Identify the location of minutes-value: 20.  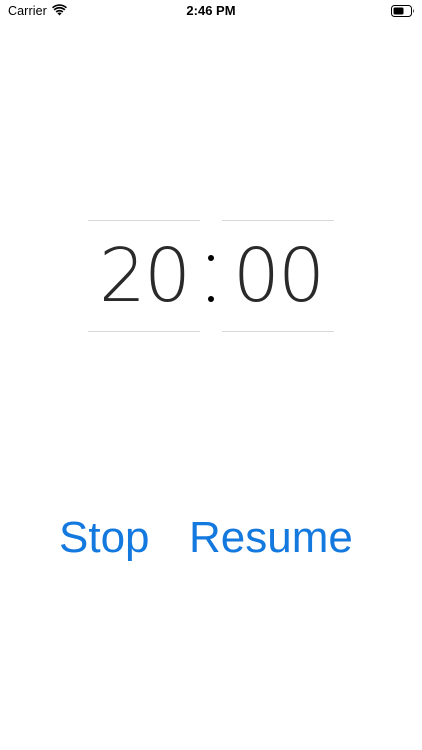
(144, 276).